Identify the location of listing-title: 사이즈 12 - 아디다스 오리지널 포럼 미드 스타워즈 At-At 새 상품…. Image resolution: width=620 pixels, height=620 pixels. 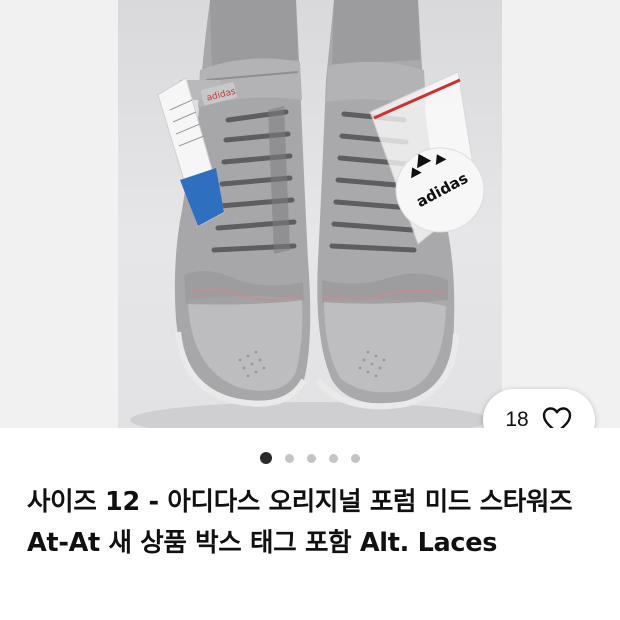
(300, 522).